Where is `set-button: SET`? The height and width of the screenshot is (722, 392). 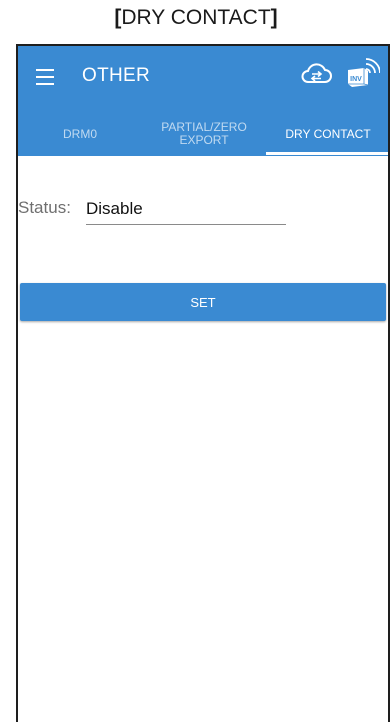
set-button: SET is located at coordinates (203, 302).